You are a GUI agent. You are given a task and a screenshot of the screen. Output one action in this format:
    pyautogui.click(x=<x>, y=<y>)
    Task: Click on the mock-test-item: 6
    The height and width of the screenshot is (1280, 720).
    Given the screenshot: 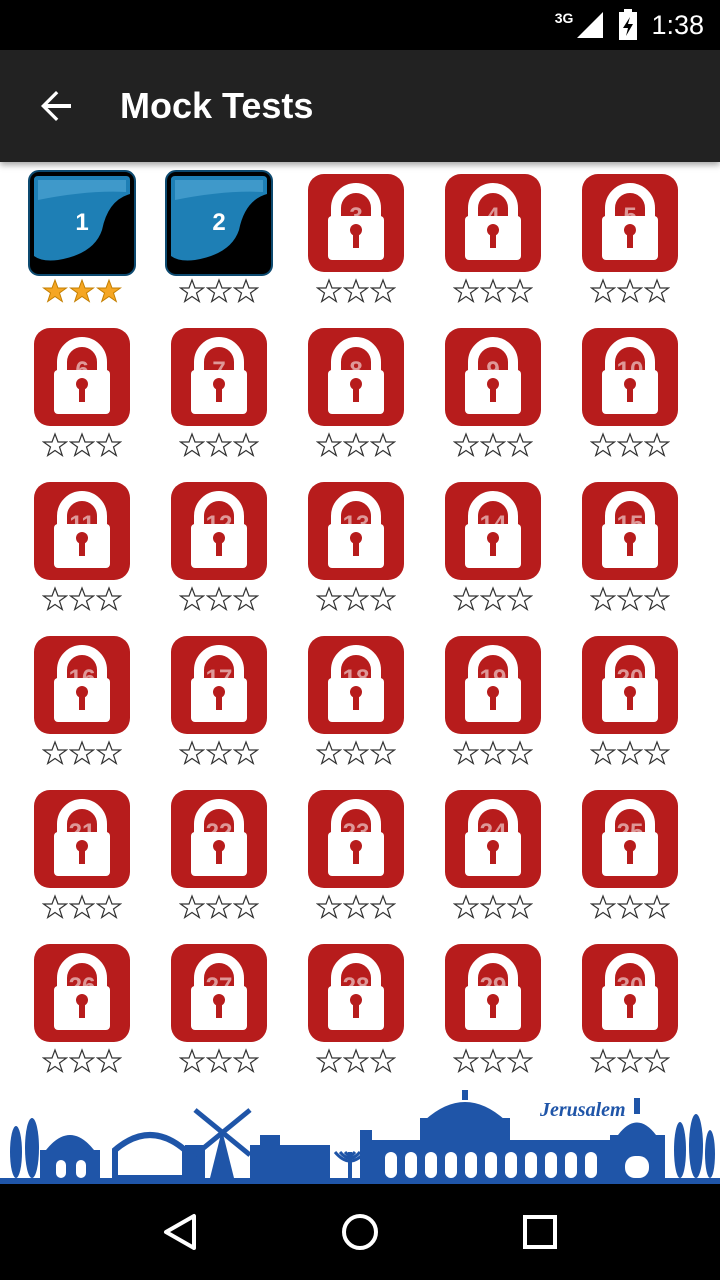 What is the action you would take?
    pyautogui.click(x=82, y=394)
    